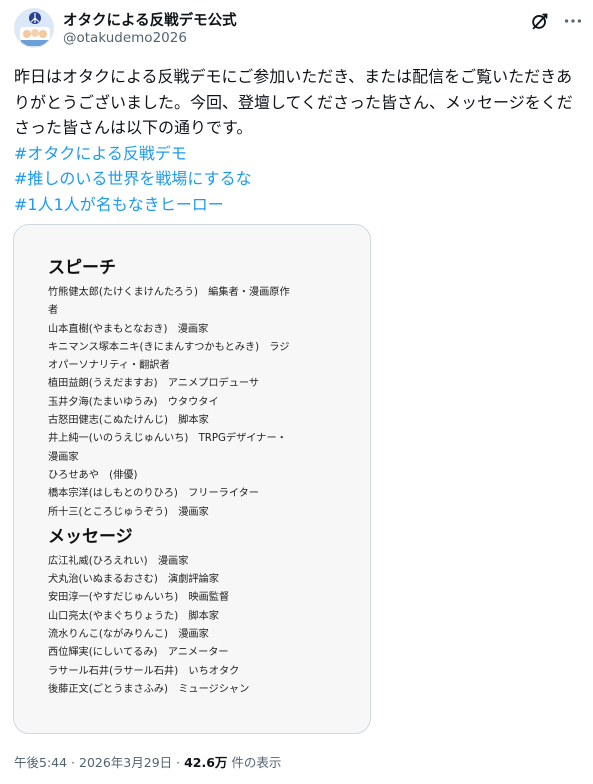 The image size is (593, 784). Describe the element at coordinates (93, 475) in the screenshot. I see `speech-line: ひろせあや (俳優)` at that location.